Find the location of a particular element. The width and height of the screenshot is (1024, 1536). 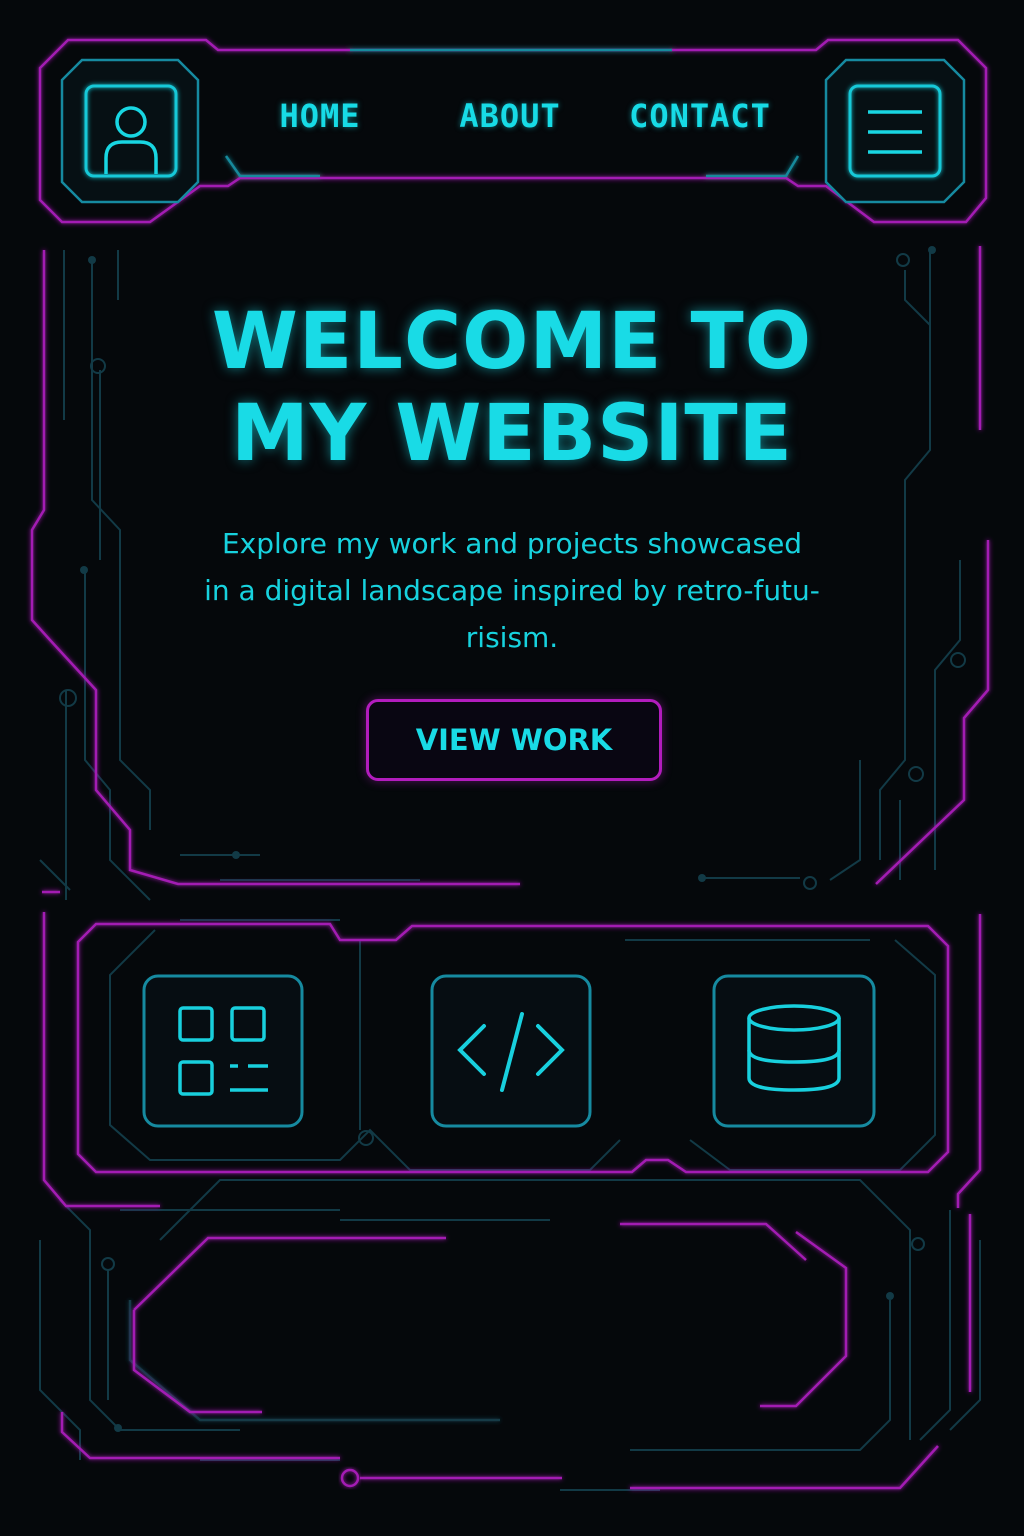

profile-button is located at coordinates (130, 131).